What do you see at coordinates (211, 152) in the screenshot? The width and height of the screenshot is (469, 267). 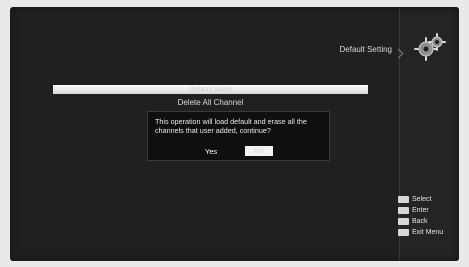 I see `yes-button: Yes` at bounding box center [211, 152].